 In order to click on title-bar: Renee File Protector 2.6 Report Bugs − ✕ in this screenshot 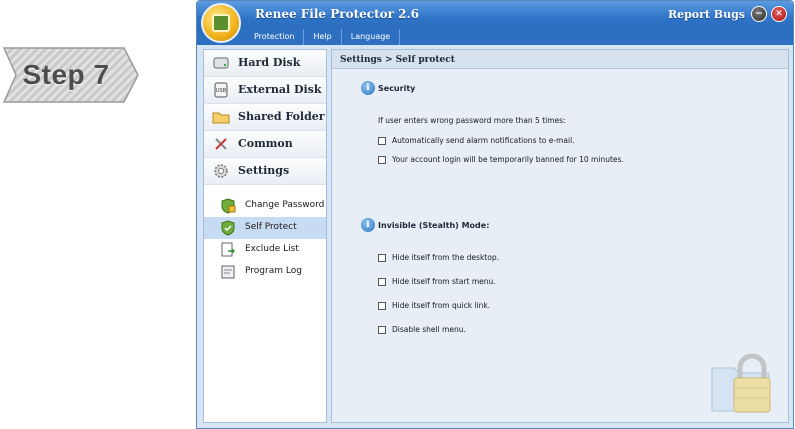, I will do `click(495, 15)`.